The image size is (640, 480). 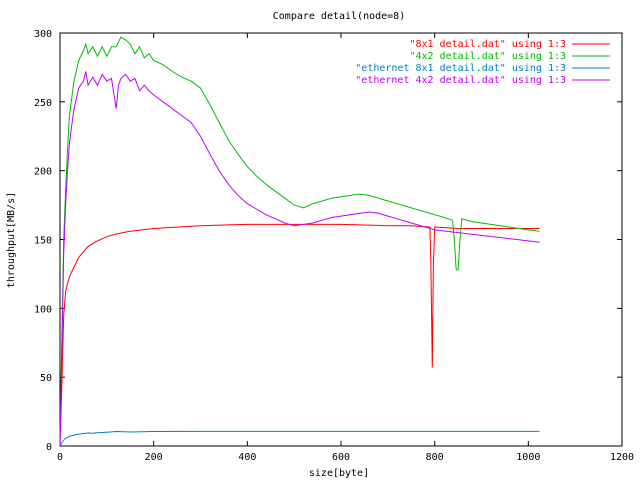 I want to click on y-tick-label: 50, so click(x=46, y=378).